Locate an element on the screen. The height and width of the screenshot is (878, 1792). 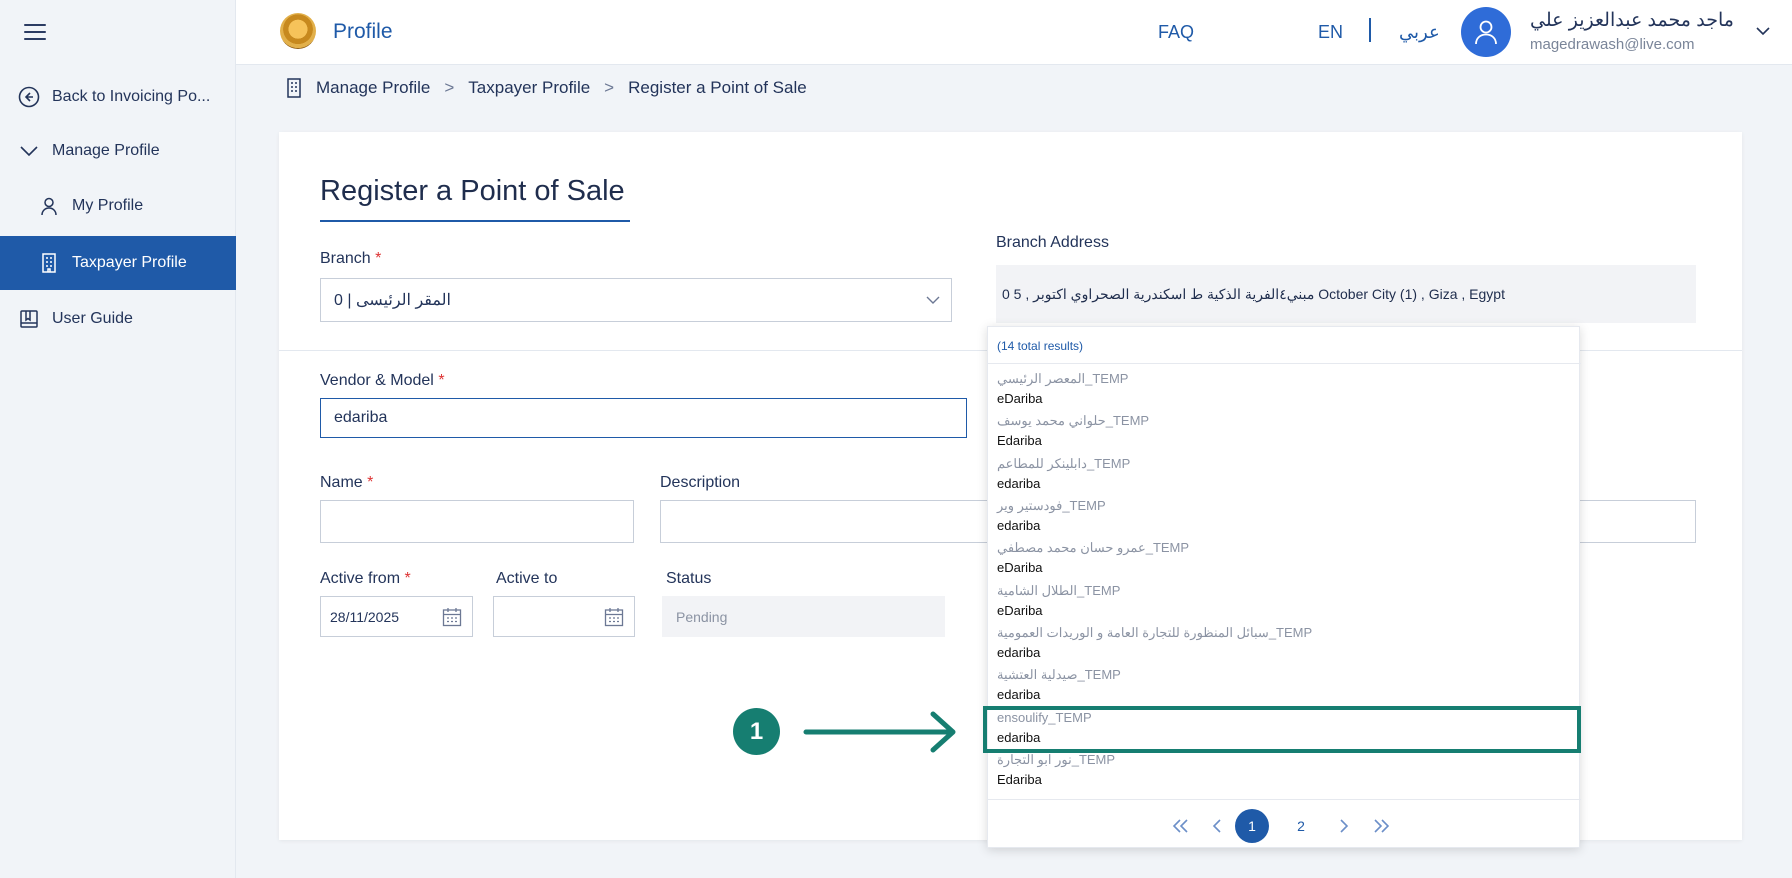
sidebar-item-label: My Profile is located at coordinates (108, 205).